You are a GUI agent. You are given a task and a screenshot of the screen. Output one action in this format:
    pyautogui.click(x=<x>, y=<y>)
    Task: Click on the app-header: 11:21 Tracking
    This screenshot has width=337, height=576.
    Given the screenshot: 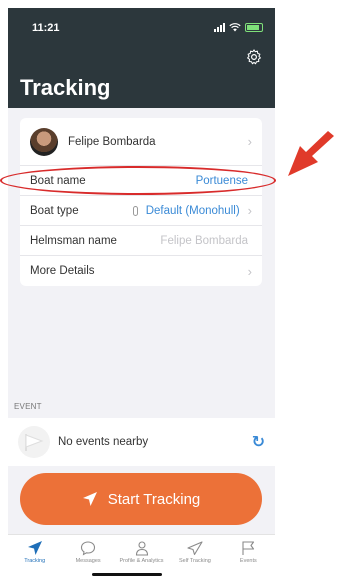 What is the action you would take?
    pyautogui.click(x=141, y=58)
    